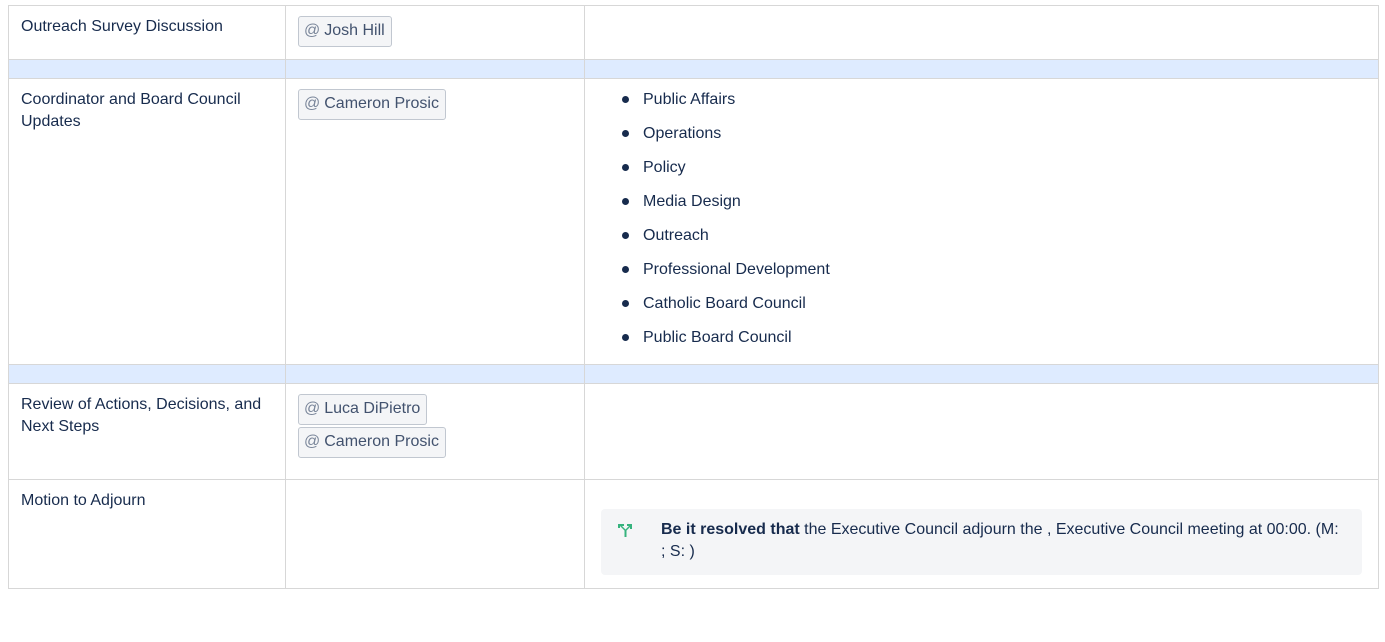  What do you see at coordinates (354, 30) in the screenshot?
I see `mention-name: Josh Hill` at bounding box center [354, 30].